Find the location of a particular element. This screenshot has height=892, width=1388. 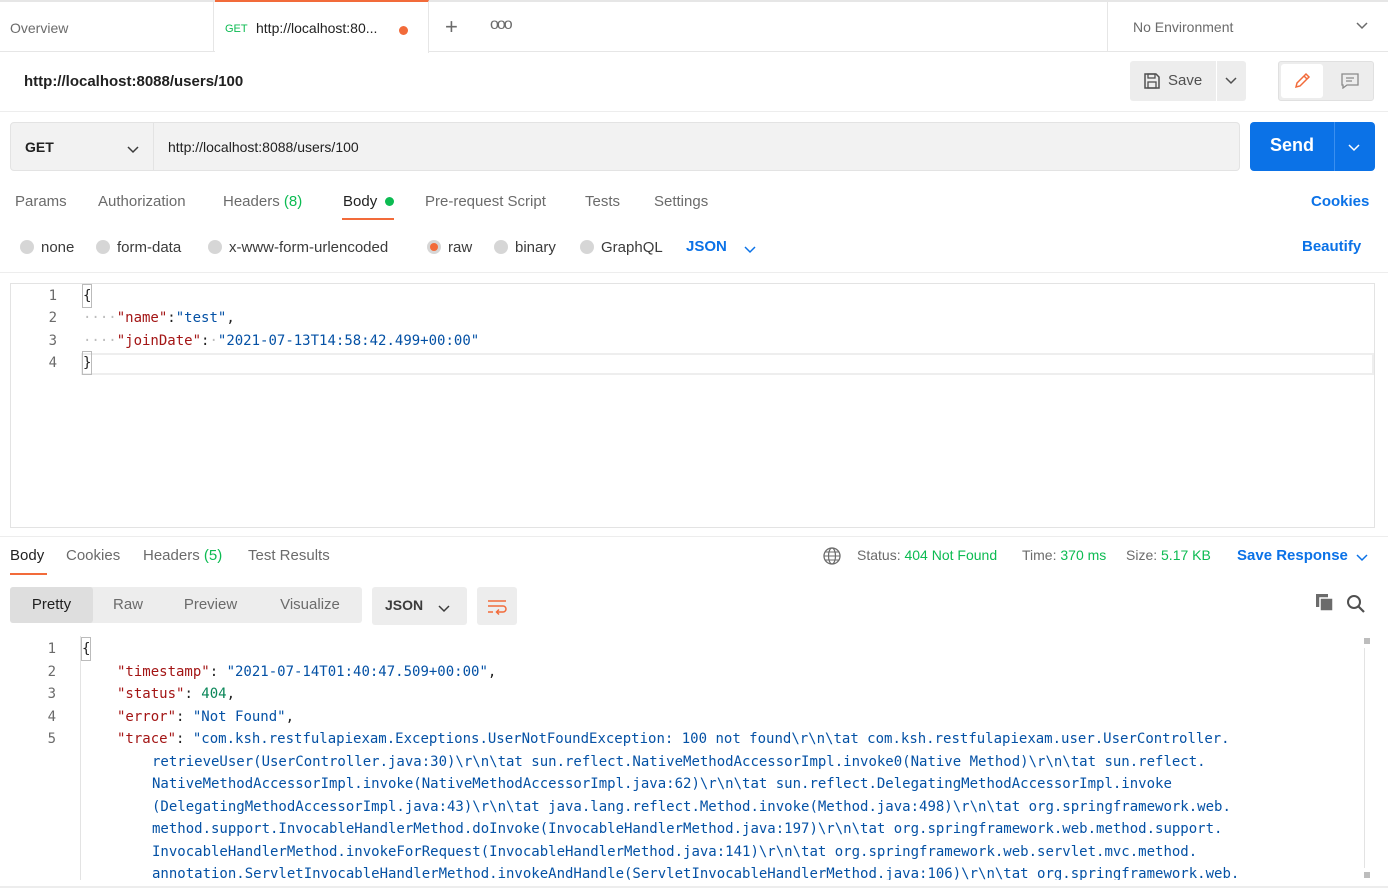

response-format-select: JSON is located at coordinates (419, 606).